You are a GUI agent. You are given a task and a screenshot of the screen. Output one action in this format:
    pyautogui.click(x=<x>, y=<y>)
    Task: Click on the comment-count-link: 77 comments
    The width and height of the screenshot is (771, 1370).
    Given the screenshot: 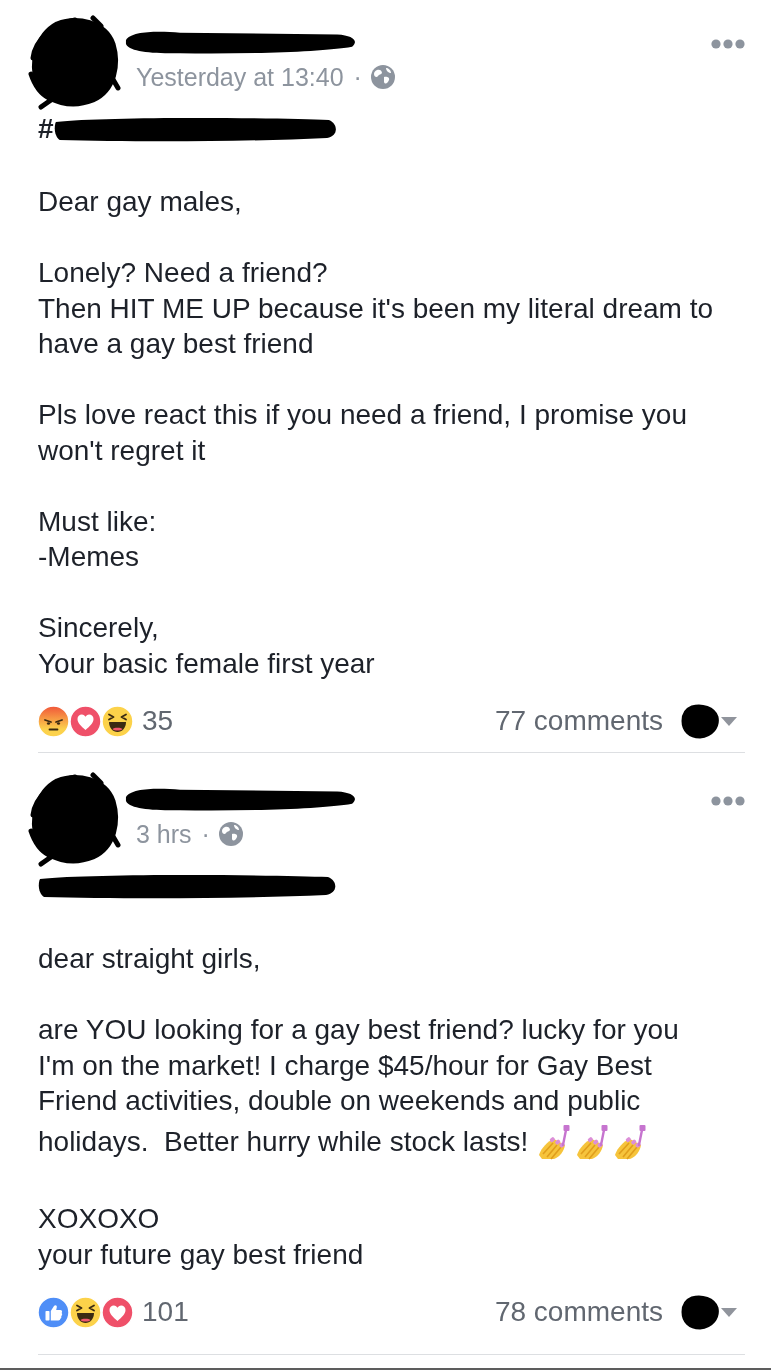 What is the action you would take?
    pyautogui.click(x=578, y=721)
    